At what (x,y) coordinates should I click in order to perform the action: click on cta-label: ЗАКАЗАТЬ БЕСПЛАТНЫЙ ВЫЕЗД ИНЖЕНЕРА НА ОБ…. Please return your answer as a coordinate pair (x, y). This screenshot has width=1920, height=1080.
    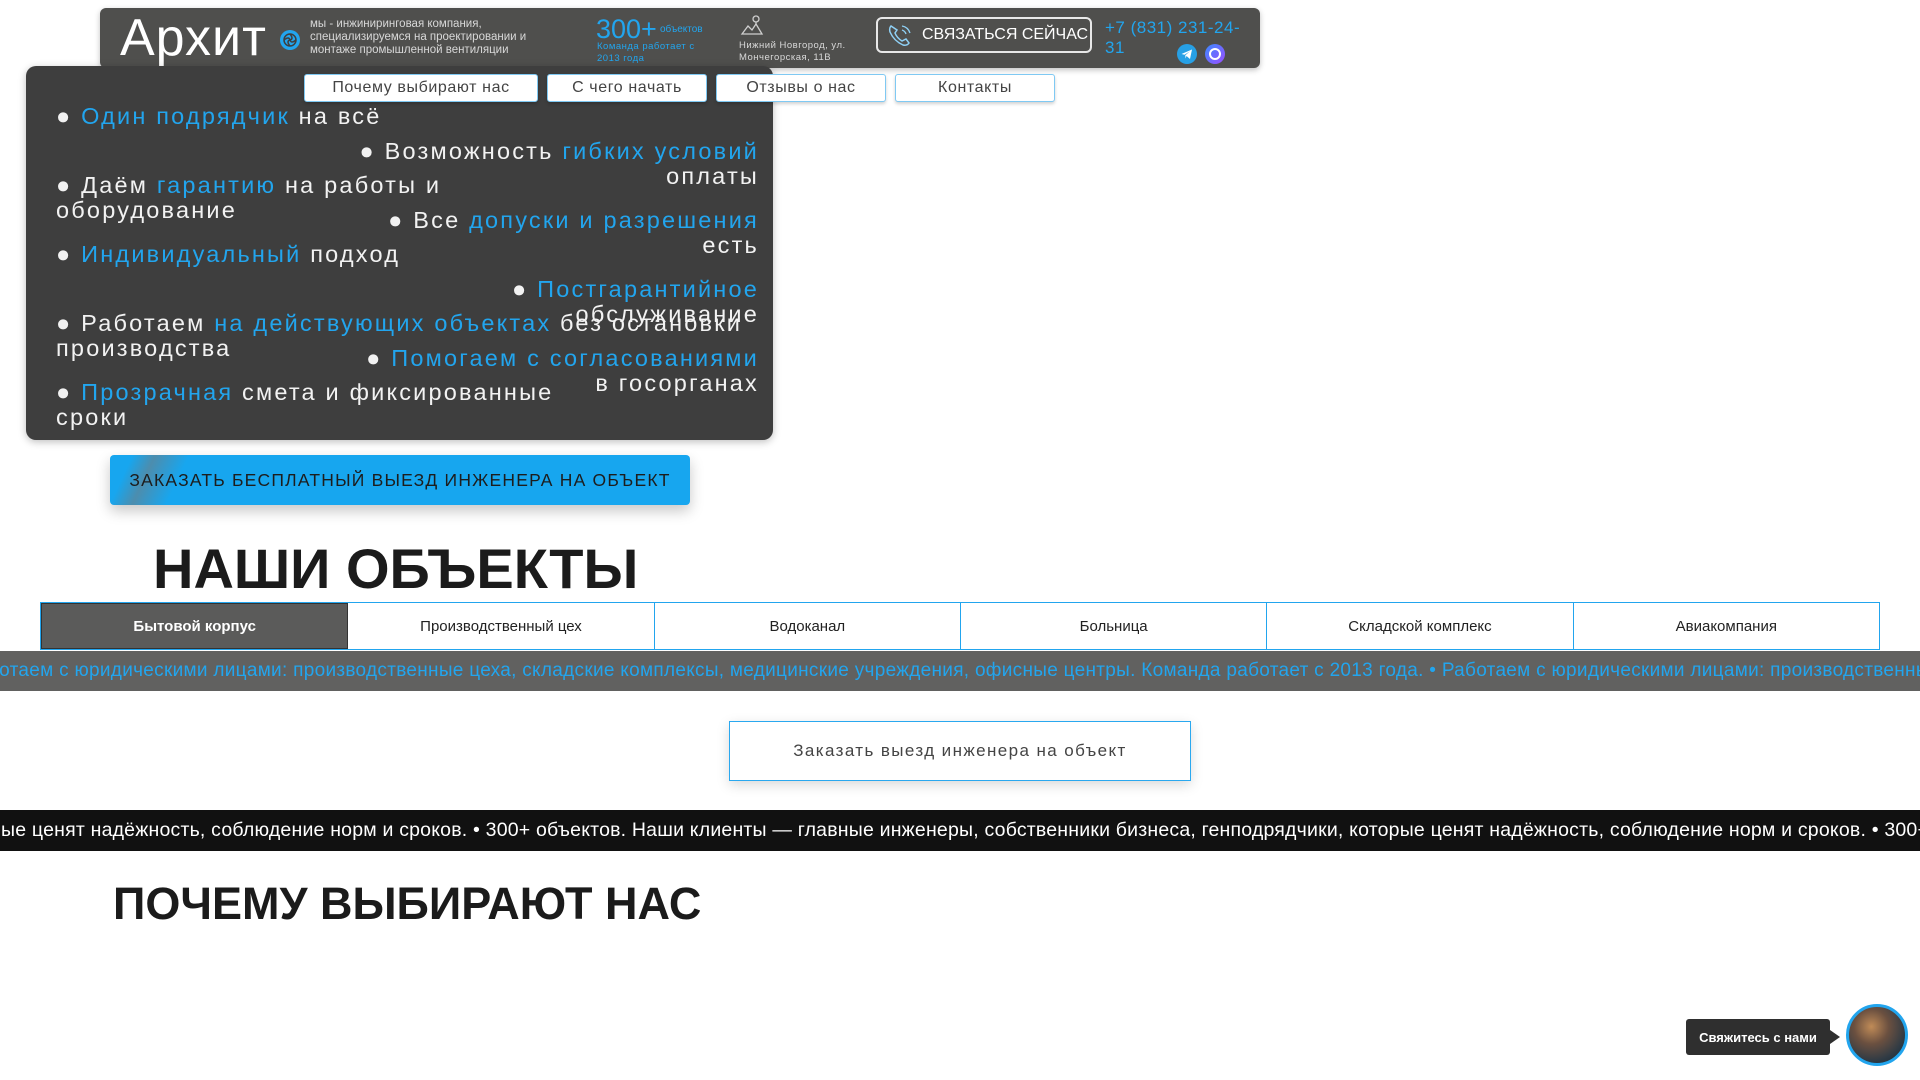
    Looking at the image, I should click on (400, 479).